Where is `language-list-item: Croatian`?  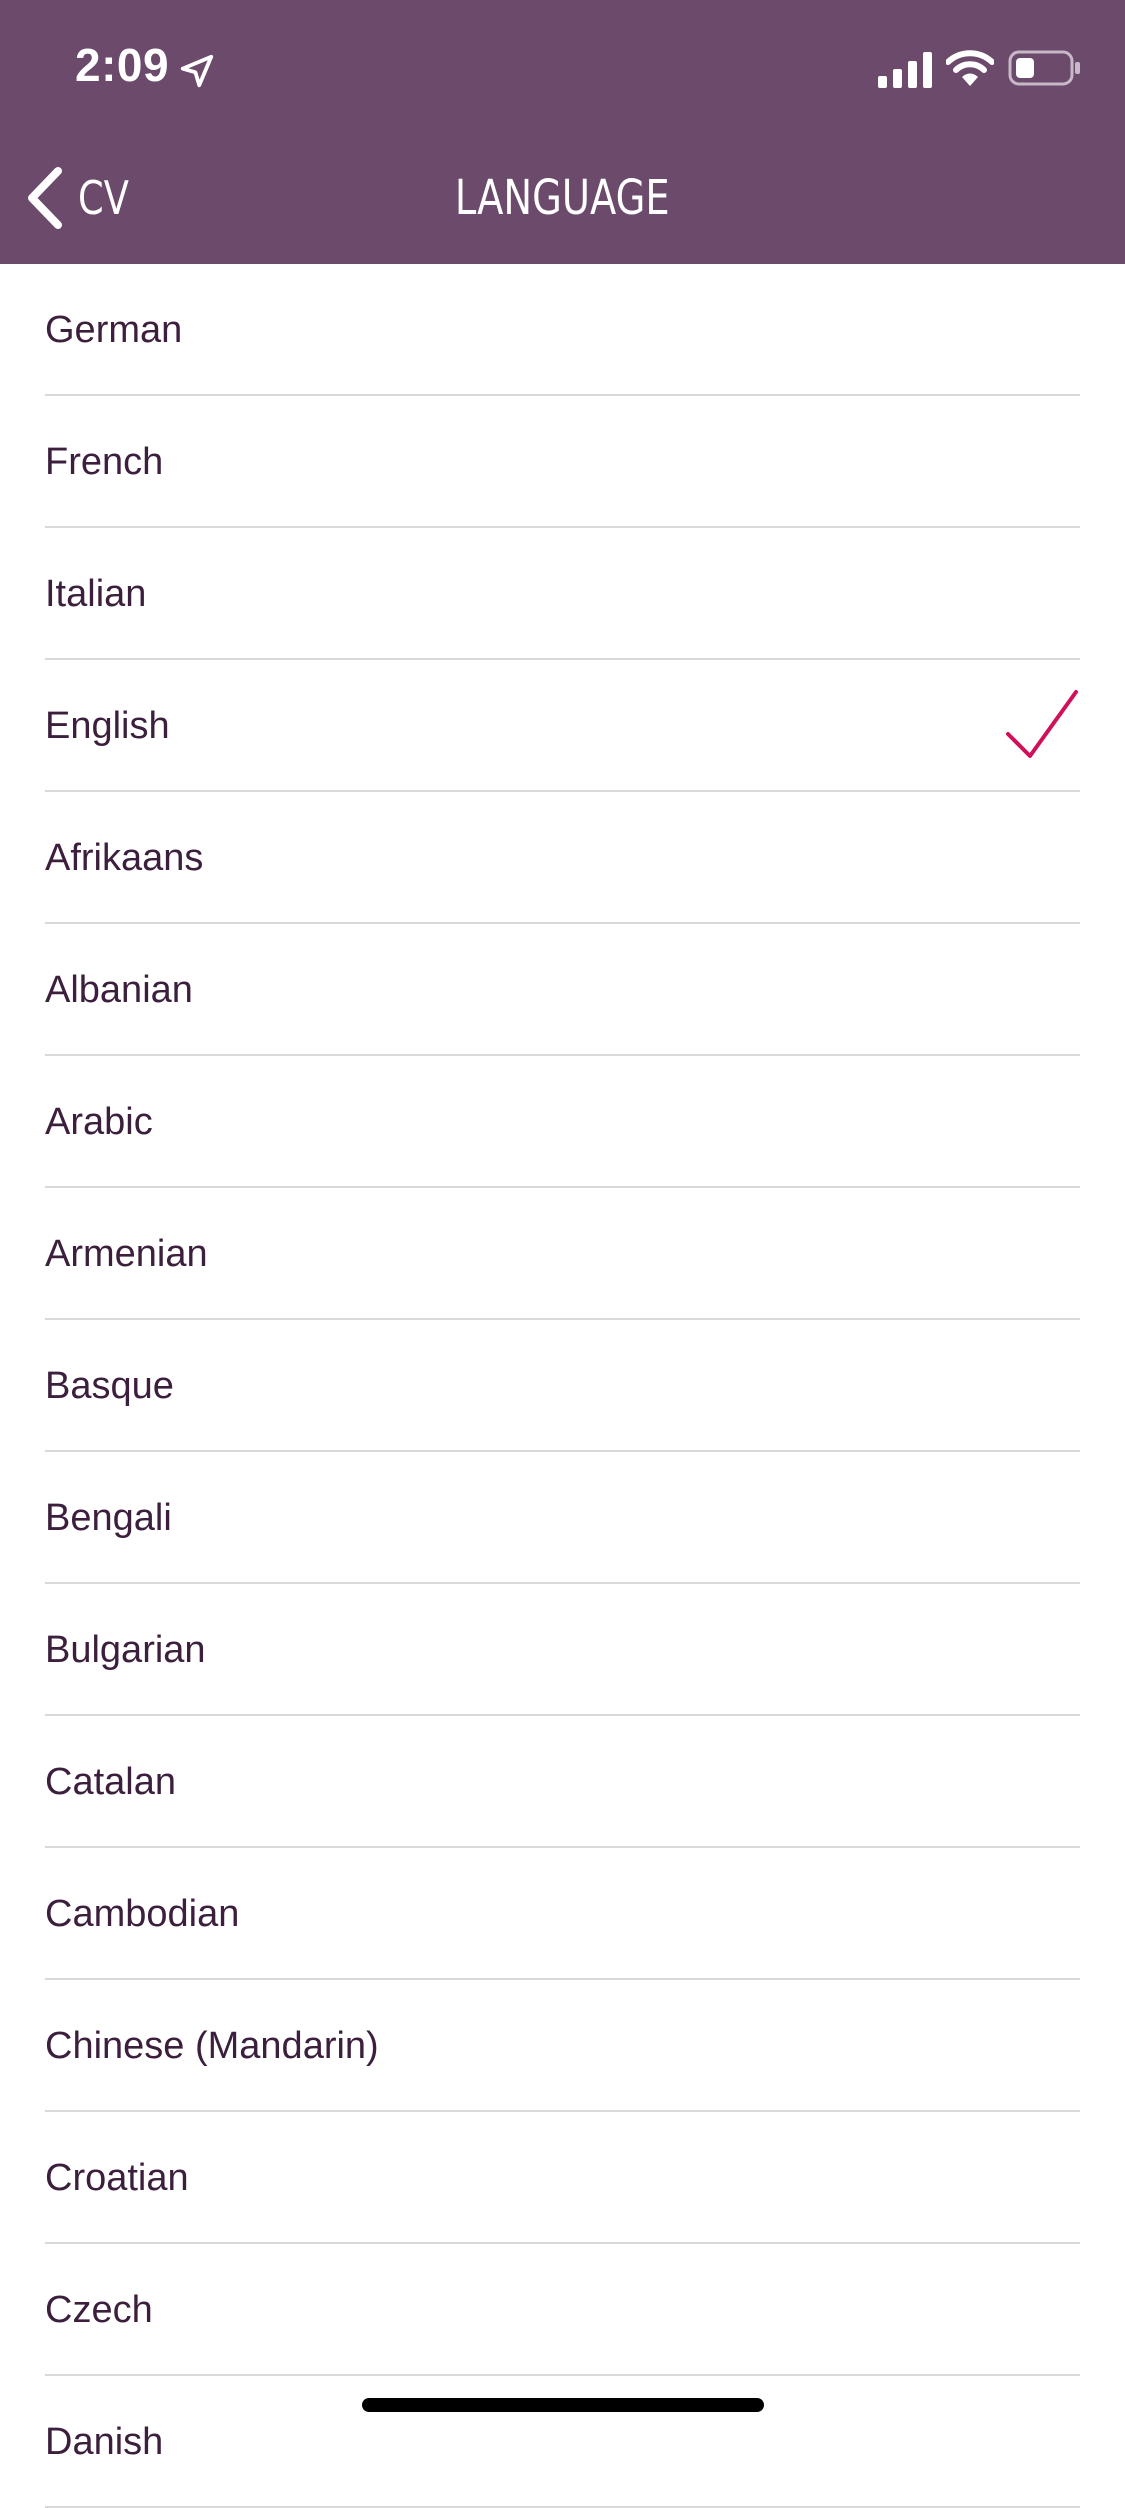
language-list-item: Croatian is located at coordinates (562, 2178).